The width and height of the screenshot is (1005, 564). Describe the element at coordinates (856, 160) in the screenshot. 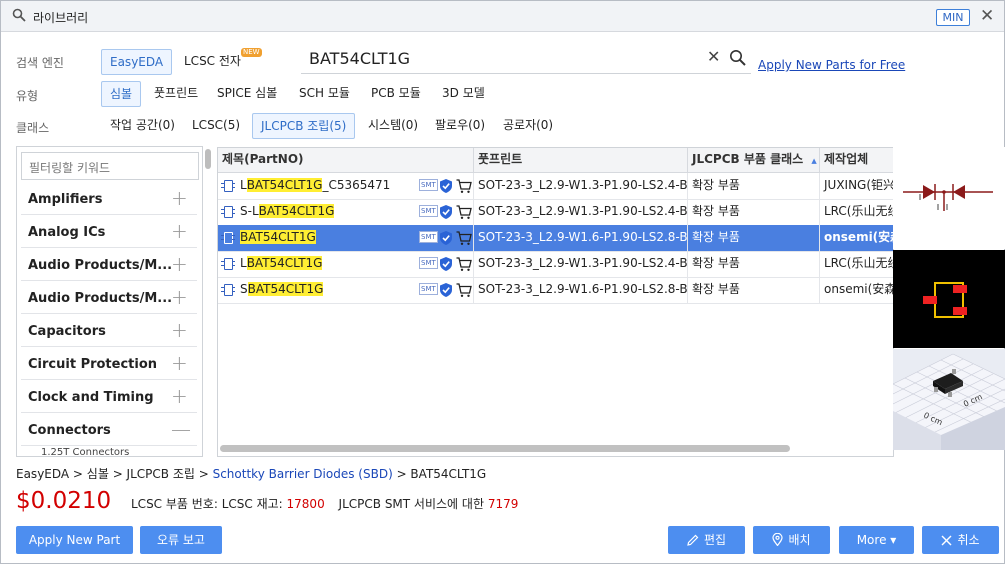

I see `col-header-manufacturer: 제작업체` at that location.